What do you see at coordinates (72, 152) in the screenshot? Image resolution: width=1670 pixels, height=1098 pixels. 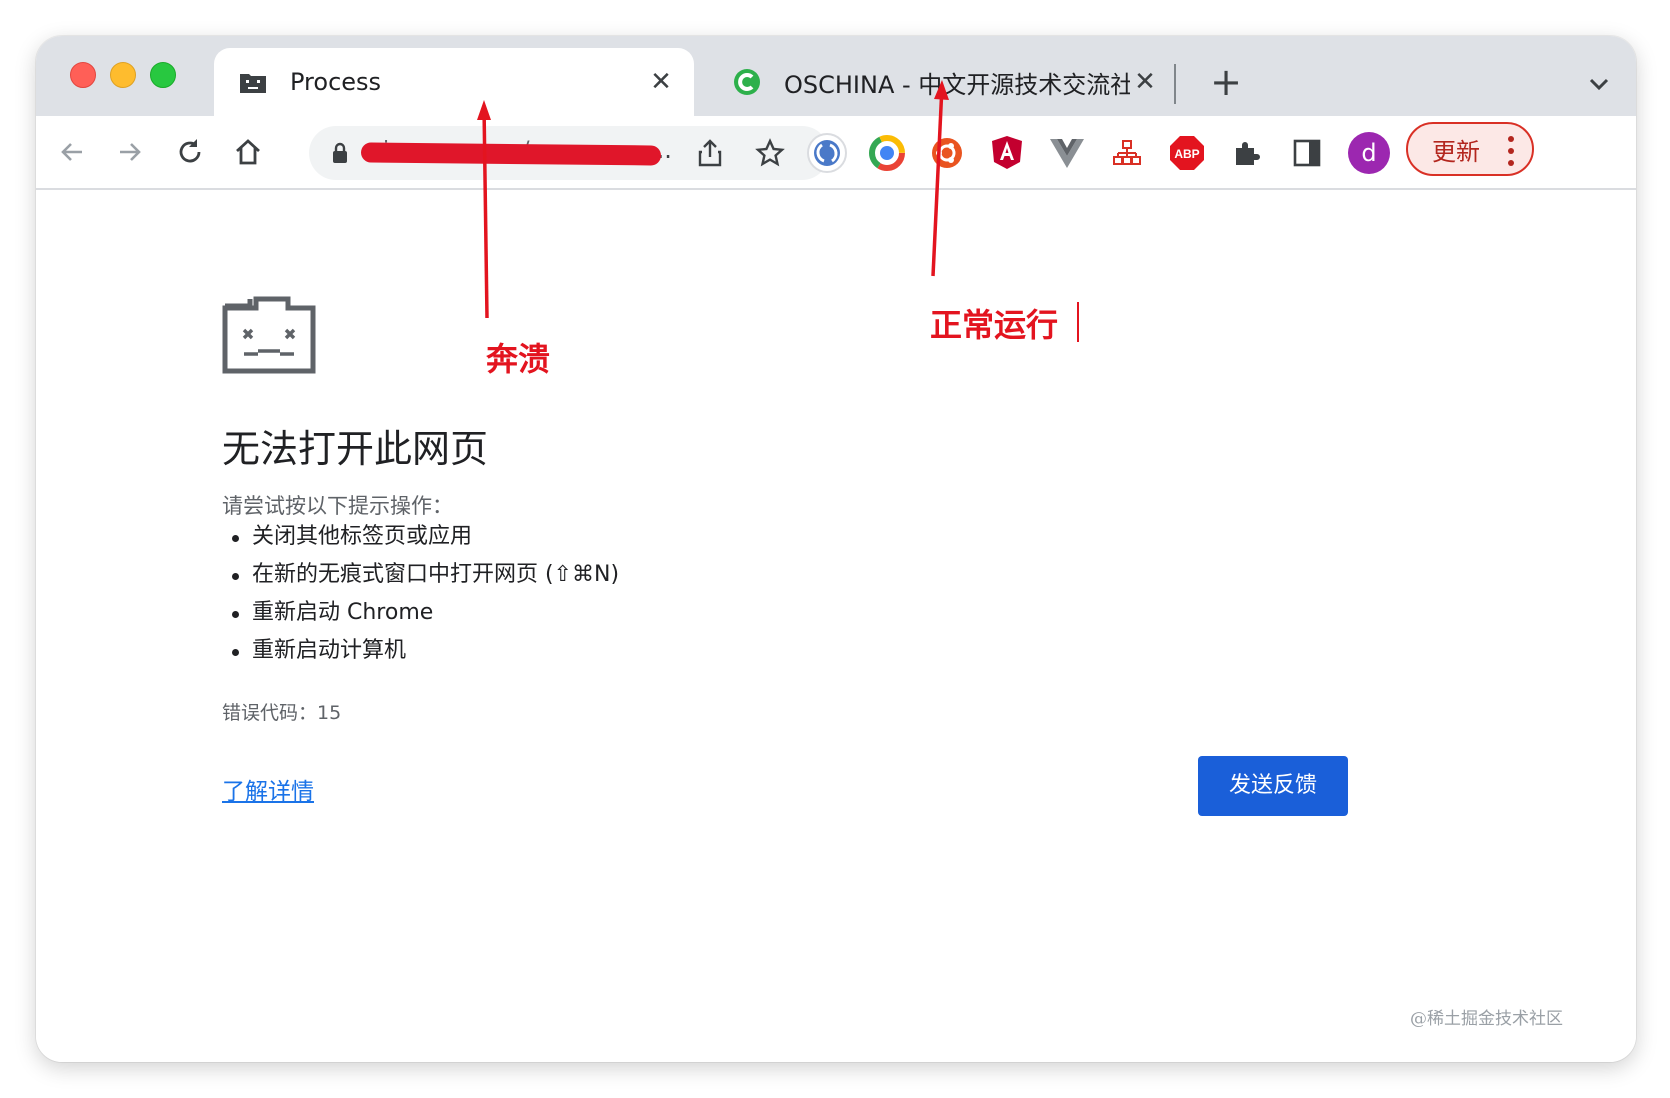 I see `back-arrow-icon` at bounding box center [72, 152].